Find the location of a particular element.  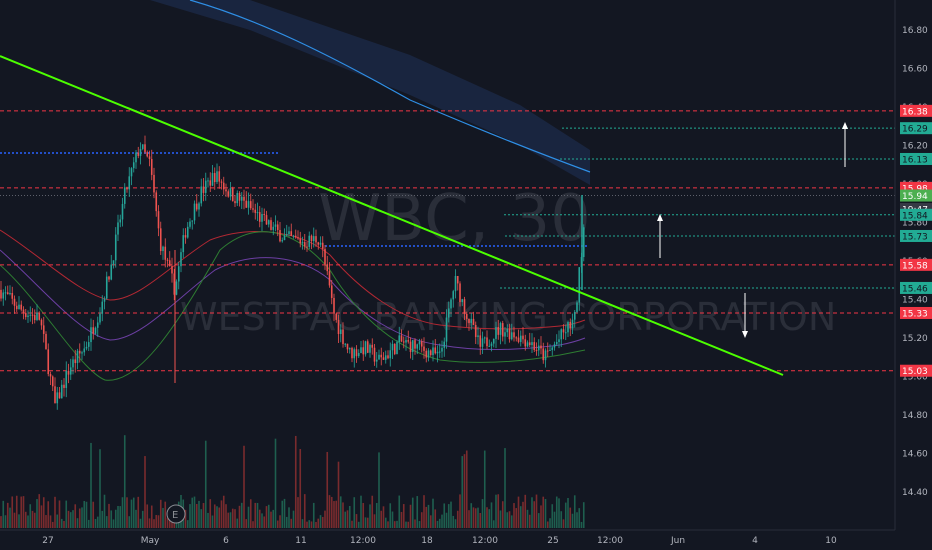

x-tick-label: 4 is located at coordinates (755, 541).